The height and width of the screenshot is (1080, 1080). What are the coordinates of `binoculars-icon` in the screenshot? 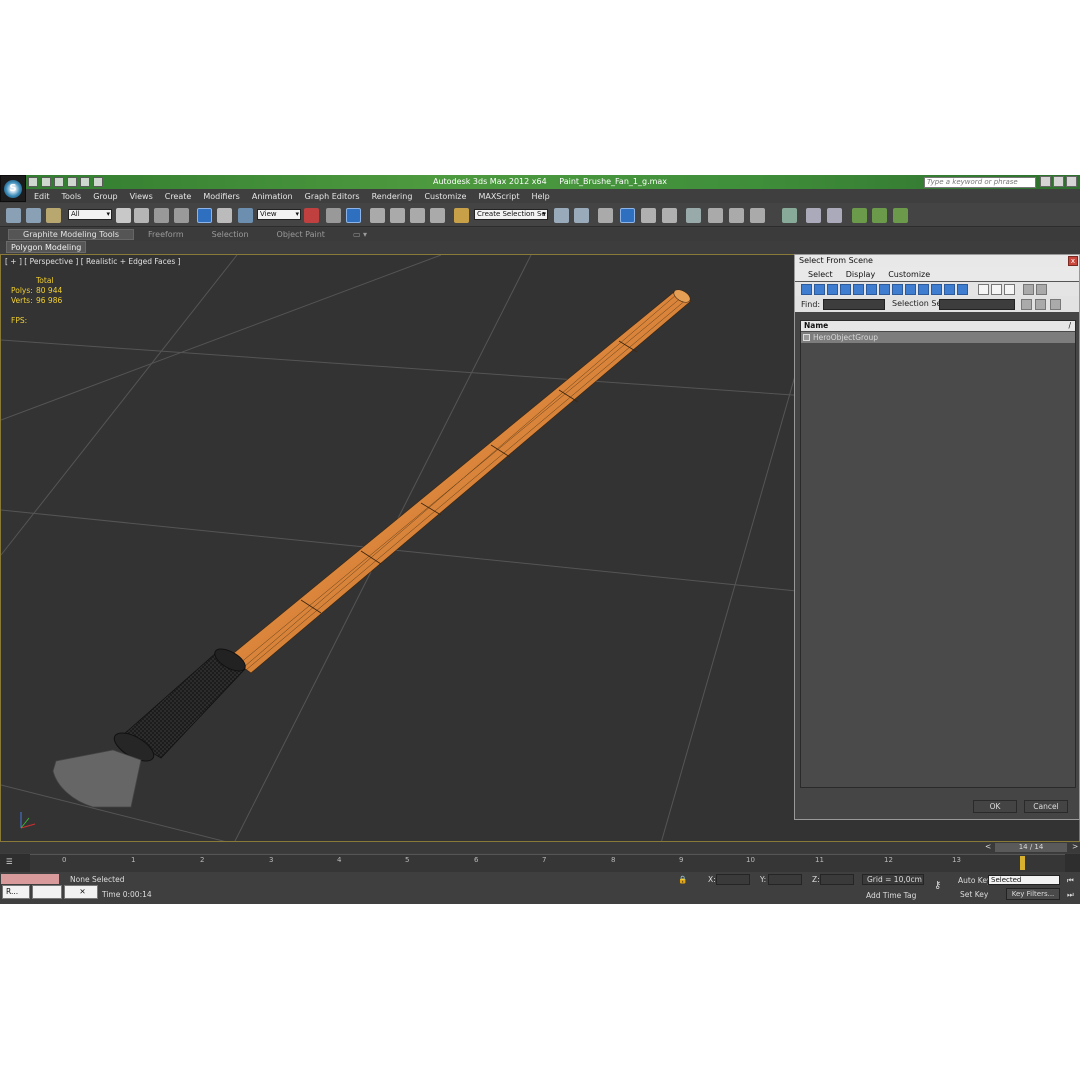 It's located at (1045, 181).